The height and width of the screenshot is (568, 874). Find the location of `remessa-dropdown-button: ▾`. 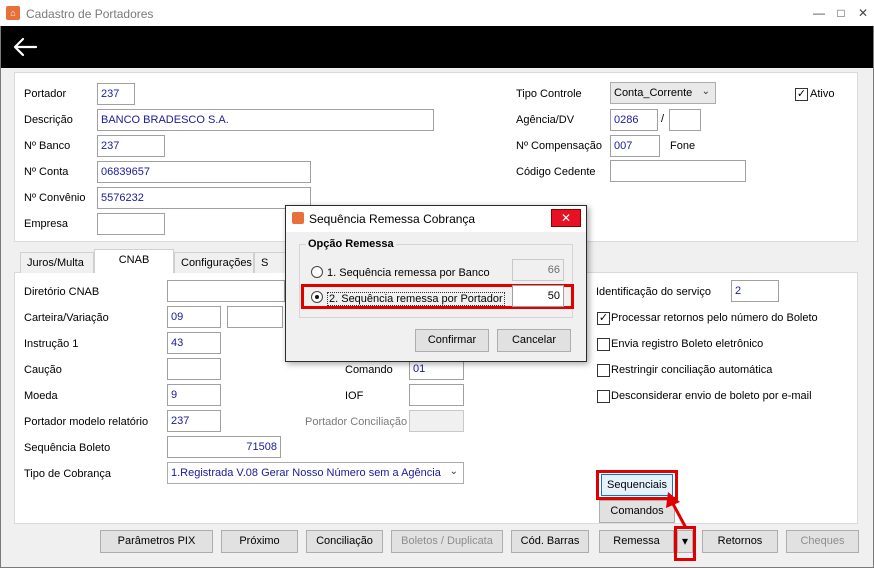

remessa-dropdown-button: ▾ is located at coordinates (685, 541).